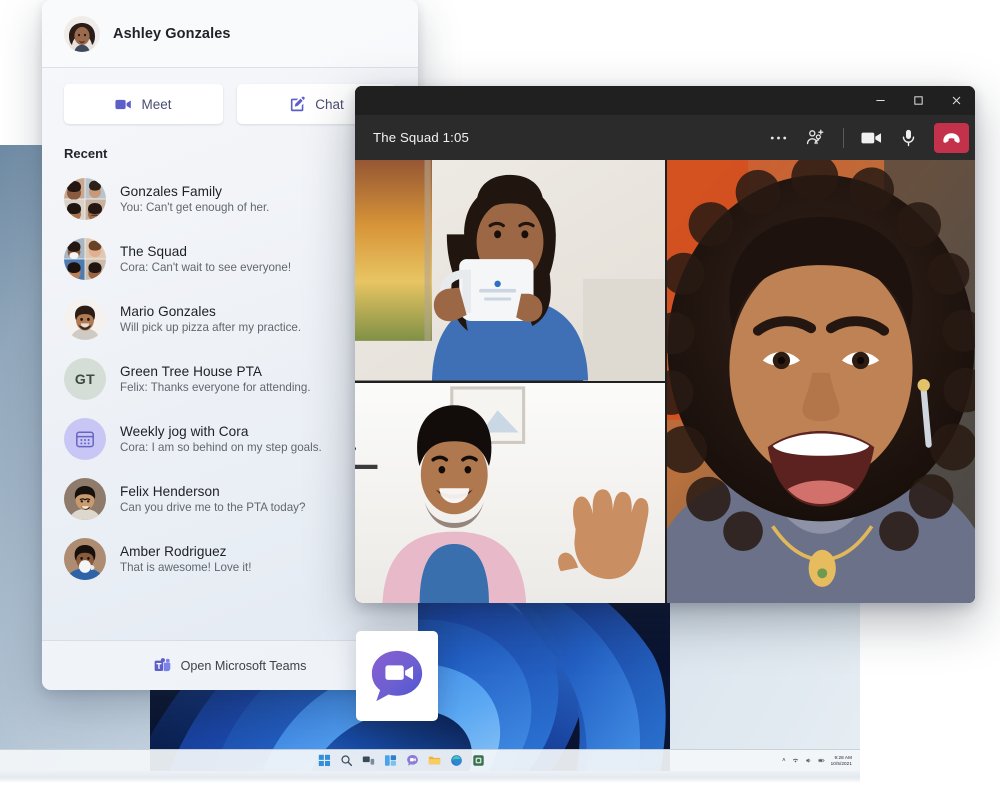 The image size is (1000, 806). Describe the element at coordinates (172, 33) in the screenshot. I see `flyout-user-name: Ashley Gonzales` at that location.